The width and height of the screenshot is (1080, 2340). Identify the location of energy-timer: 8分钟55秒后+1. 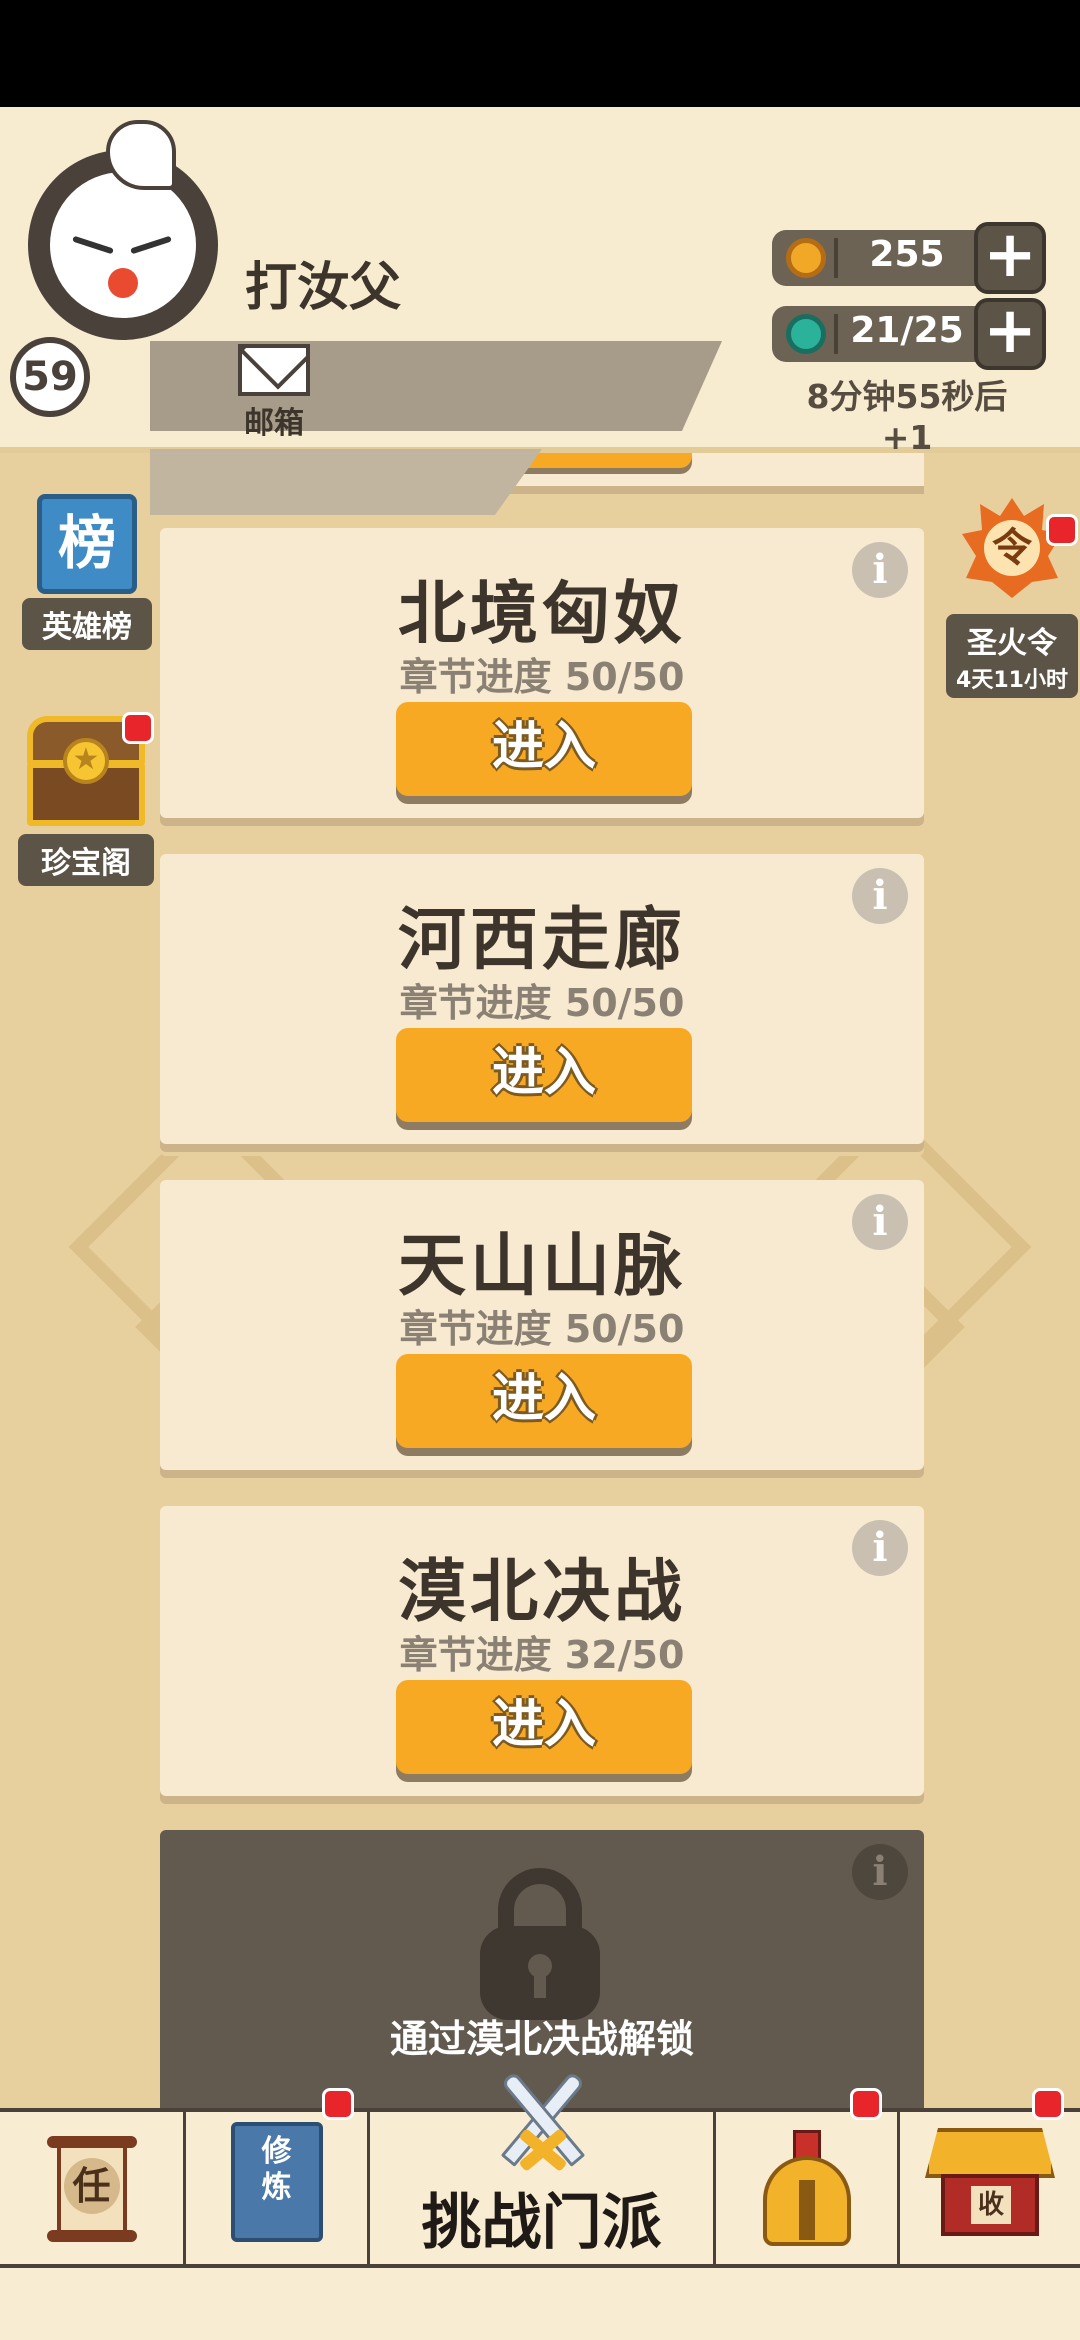
(907, 417).